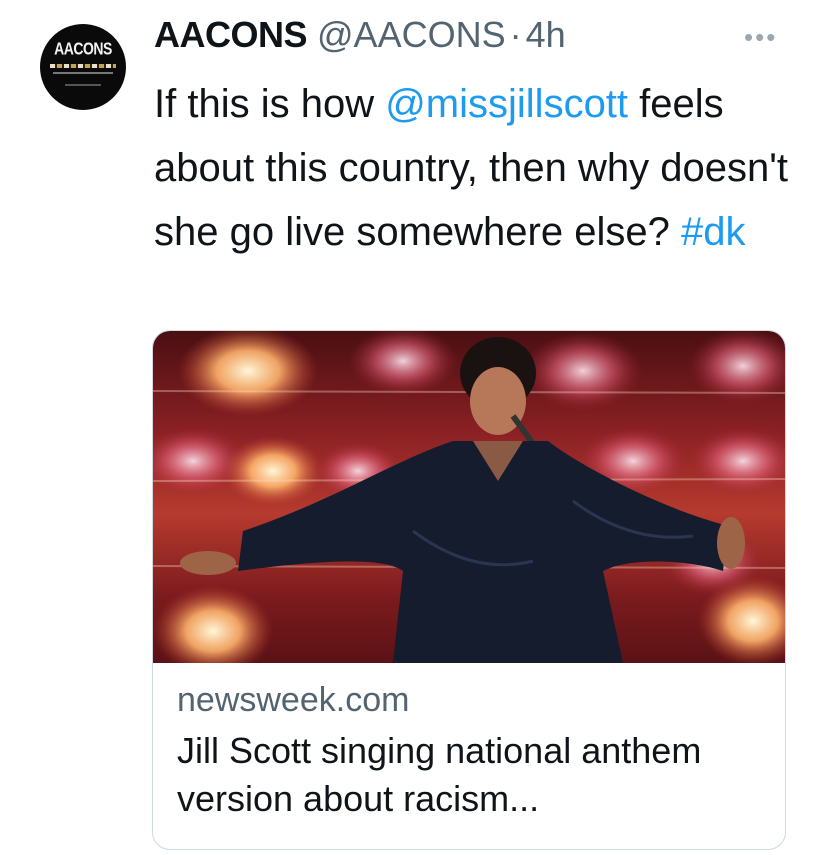 The width and height of the screenshot is (828, 855). Describe the element at coordinates (546, 35) in the screenshot. I see `tweet-timestamp: 4h` at that location.